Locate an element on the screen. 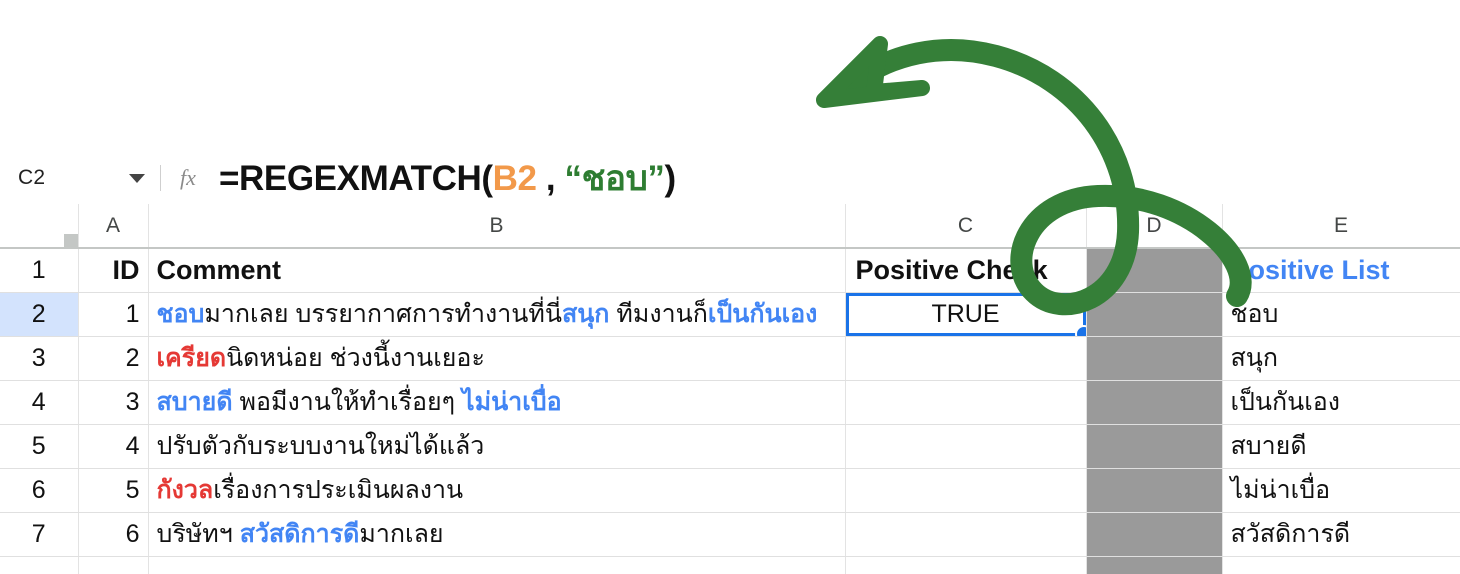 Image resolution: width=1460 pixels, height=574 pixels. cell-c2-selected: TRUE is located at coordinates (966, 314).